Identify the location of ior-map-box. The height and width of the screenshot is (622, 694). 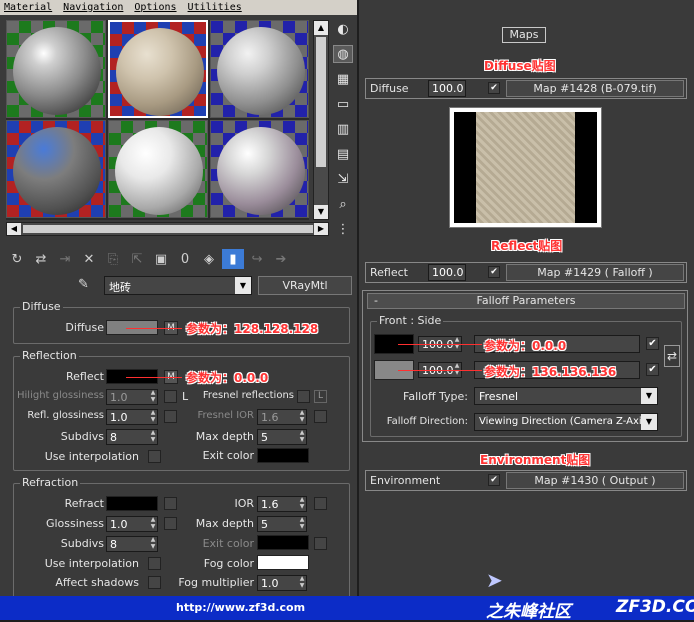
(320, 503).